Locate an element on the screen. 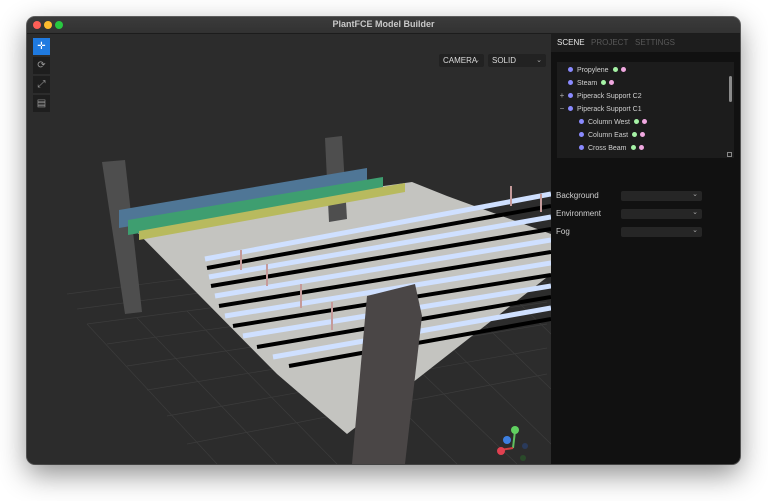  tree-item-steam: Steam is located at coordinates (591, 83).